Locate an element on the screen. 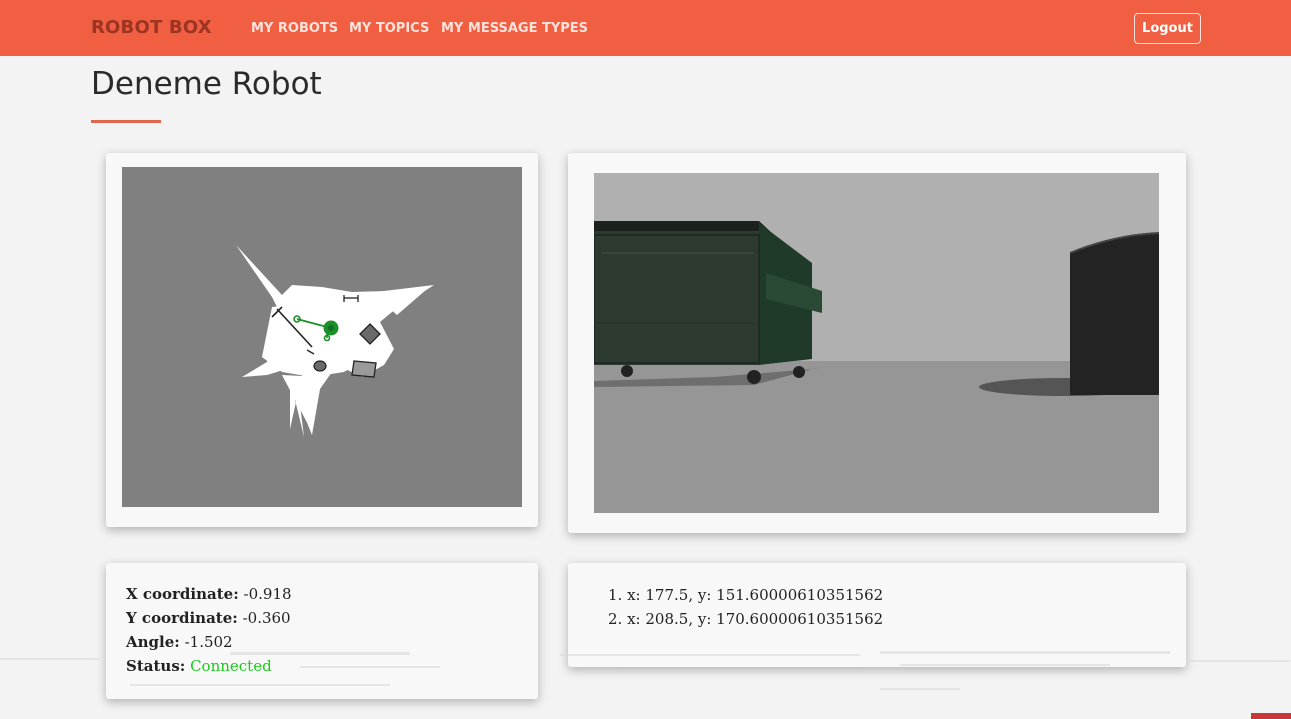 The width and height of the screenshot is (1291, 719). y-coordinate-row: Y coordinate: -0.360 is located at coordinates (208, 618).